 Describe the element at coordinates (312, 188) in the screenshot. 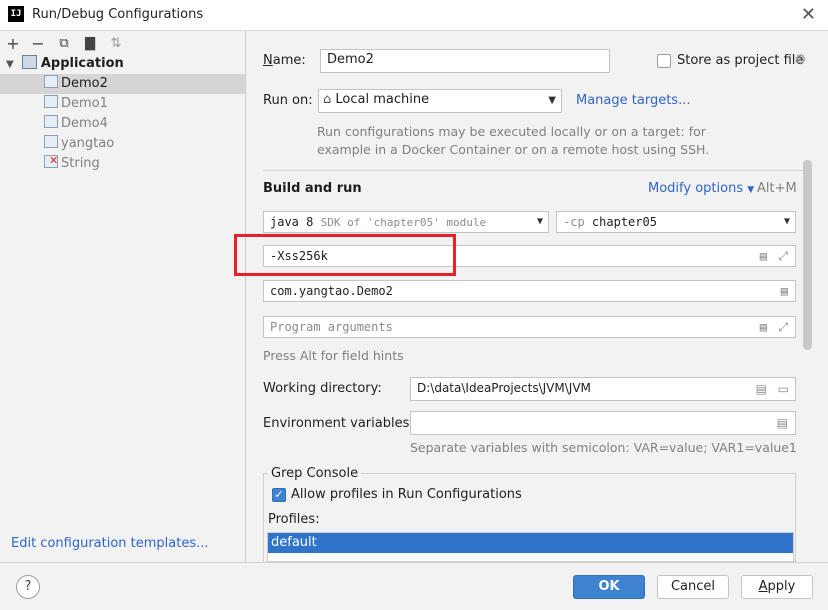

I see `build-and-run-heading: Build and run` at that location.